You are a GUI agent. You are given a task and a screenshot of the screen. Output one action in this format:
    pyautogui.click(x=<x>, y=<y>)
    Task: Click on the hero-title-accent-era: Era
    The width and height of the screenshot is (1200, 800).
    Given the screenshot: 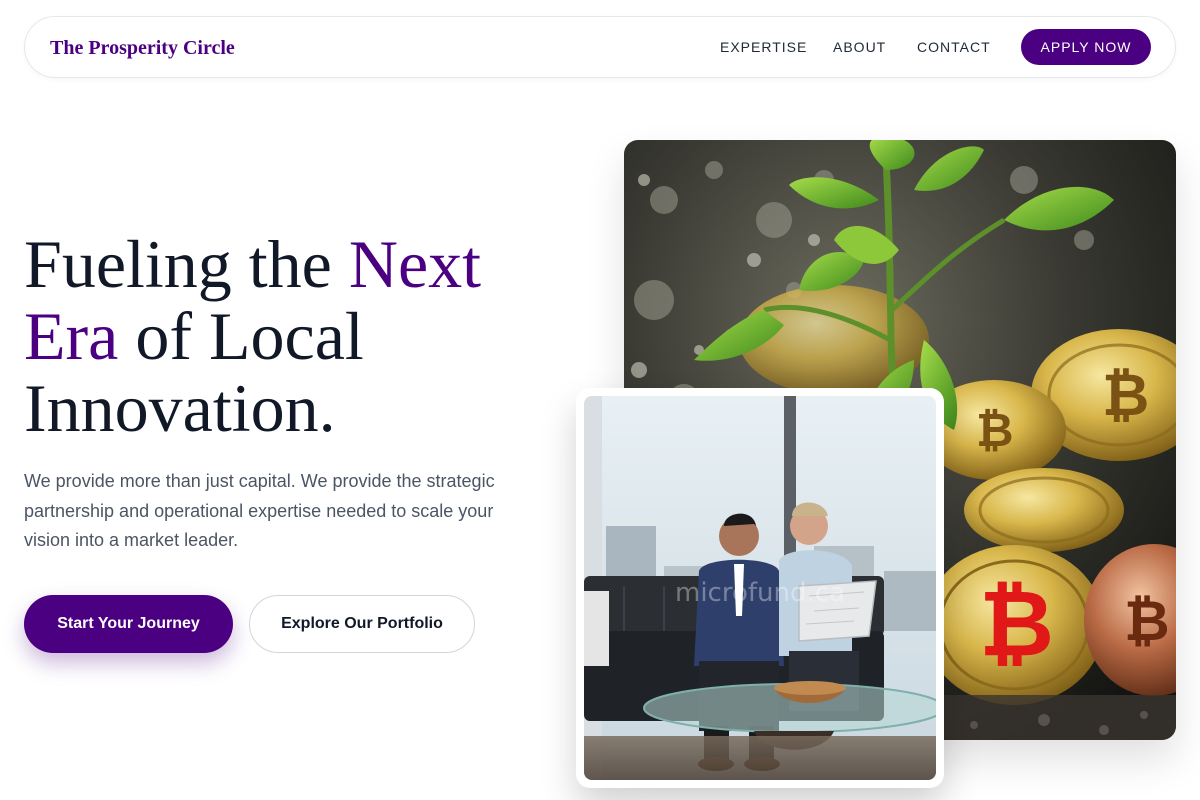 What is the action you would take?
    pyautogui.click(x=71, y=336)
    